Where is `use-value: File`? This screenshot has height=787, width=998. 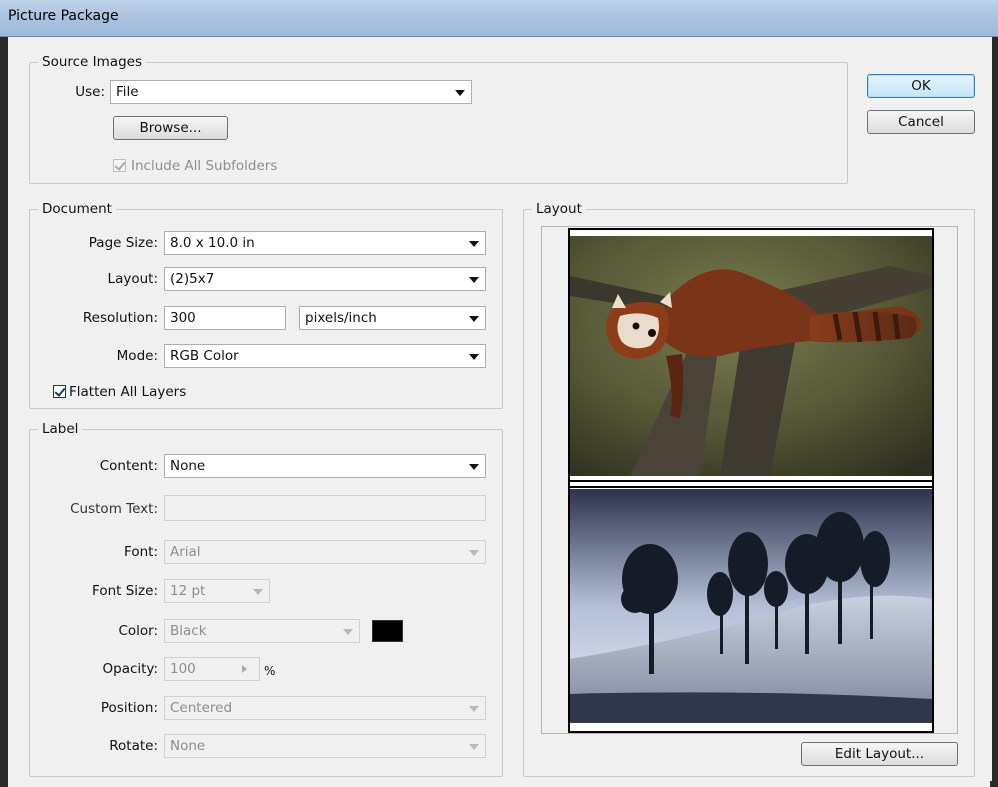
use-value: File is located at coordinates (127, 92).